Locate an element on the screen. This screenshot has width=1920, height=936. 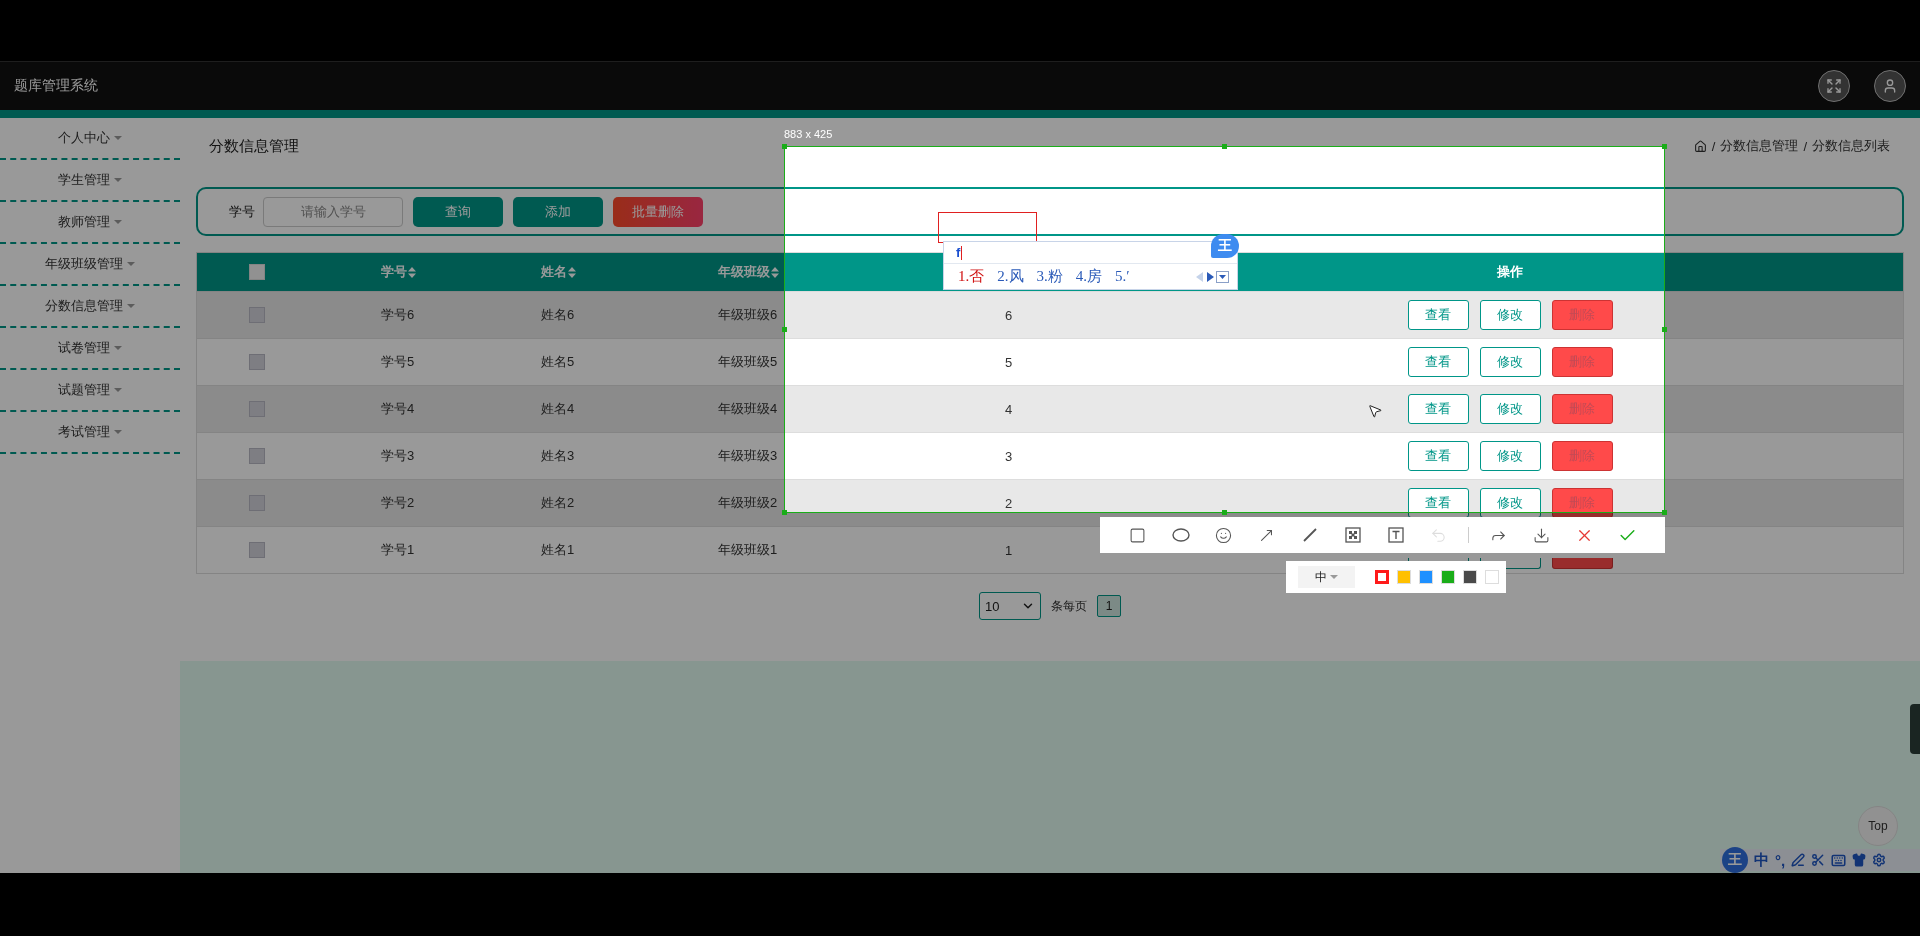
table-cell: 4 is located at coordinates (1009, 409).